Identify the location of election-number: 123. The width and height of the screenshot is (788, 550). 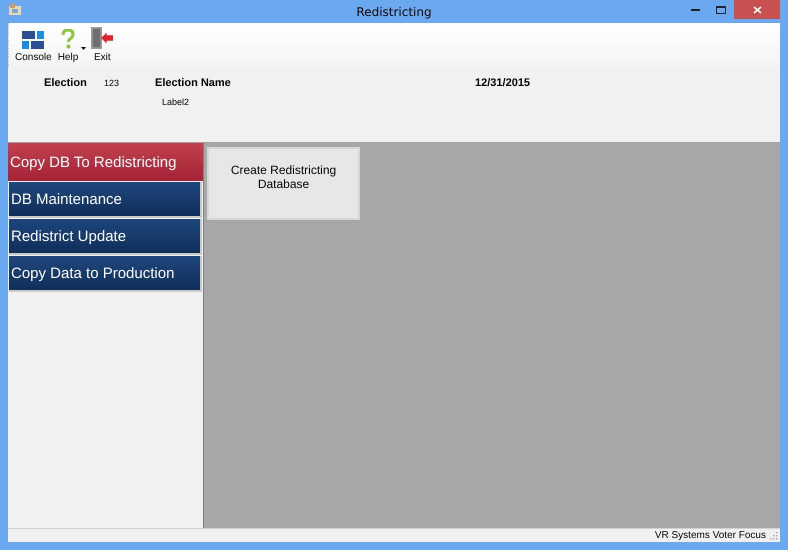
(112, 83).